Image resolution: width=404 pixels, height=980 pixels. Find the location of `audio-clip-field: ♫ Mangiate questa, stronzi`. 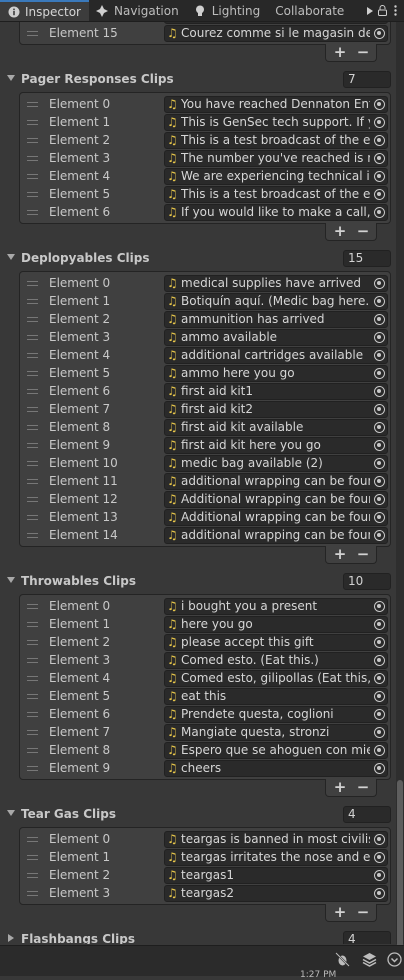

audio-clip-field: ♫ Mangiate questa, stronzi is located at coordinates (276, 732).